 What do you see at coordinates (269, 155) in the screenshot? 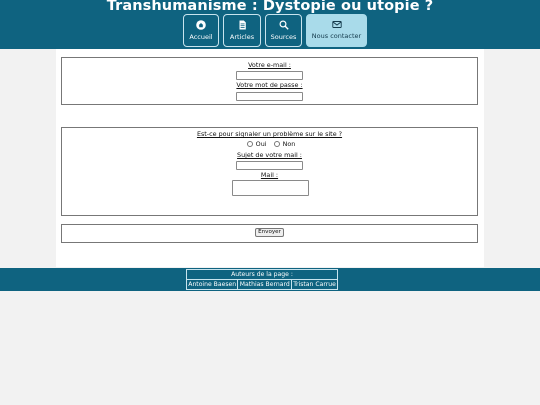
I see `subject-label: Sujet de votre mail :` at bounding box center [269, 155].